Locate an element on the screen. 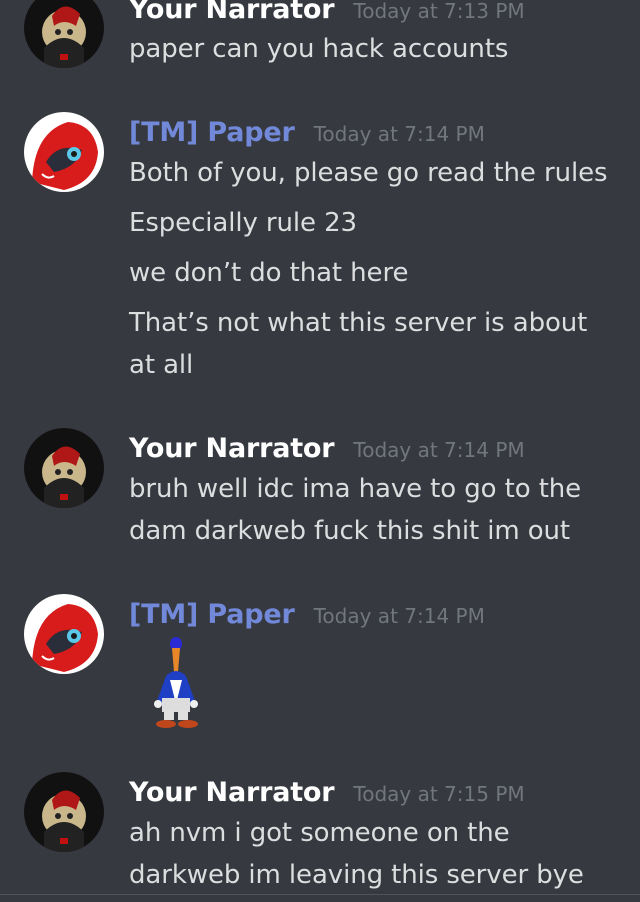  message-text: at all is located at coordinates (161, 365).